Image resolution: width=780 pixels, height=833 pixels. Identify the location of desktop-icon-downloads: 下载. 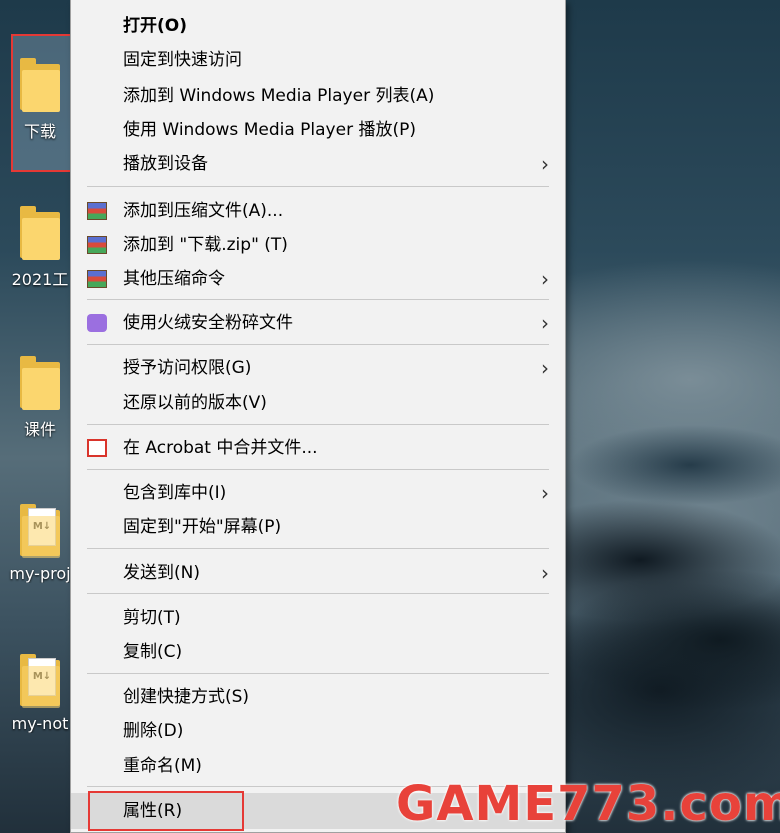
(40, 100).